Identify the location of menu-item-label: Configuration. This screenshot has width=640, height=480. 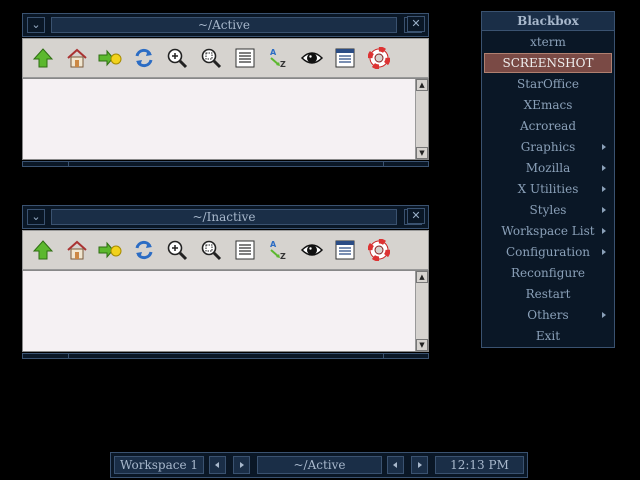
(548, 252).